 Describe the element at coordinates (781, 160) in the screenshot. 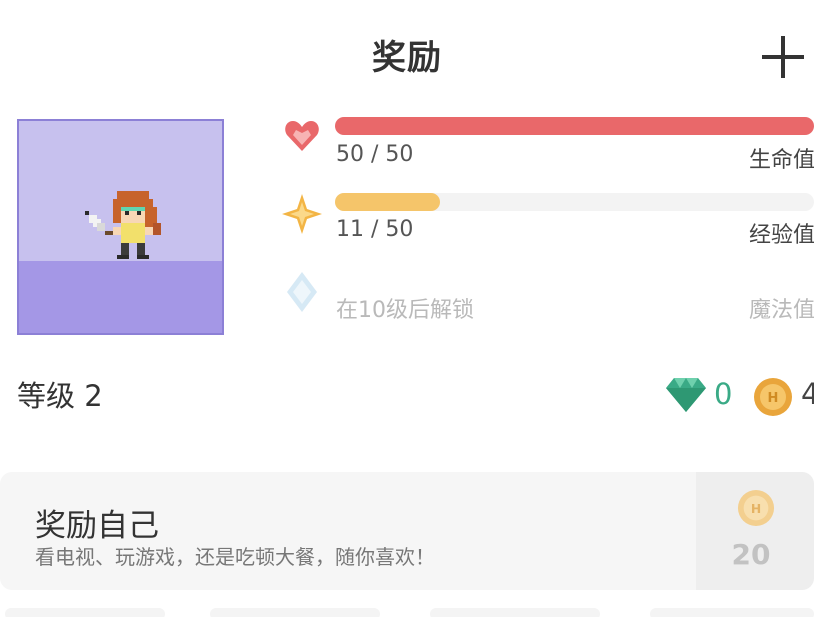

I see `health-label: 生命值` at that location.